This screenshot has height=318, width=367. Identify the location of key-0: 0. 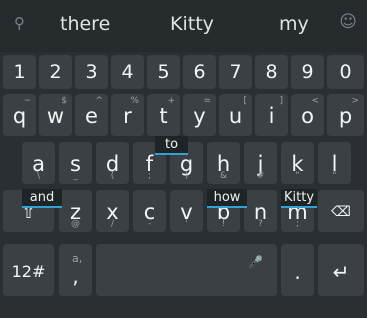
(345, 72).